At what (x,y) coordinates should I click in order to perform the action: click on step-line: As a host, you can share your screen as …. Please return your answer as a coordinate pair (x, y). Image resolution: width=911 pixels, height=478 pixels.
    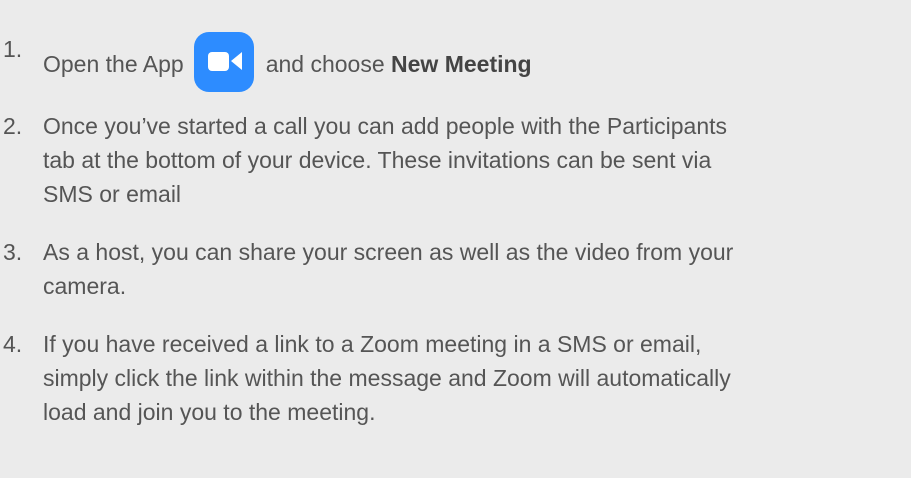
    Looking at the image, I should click on (388, 252).